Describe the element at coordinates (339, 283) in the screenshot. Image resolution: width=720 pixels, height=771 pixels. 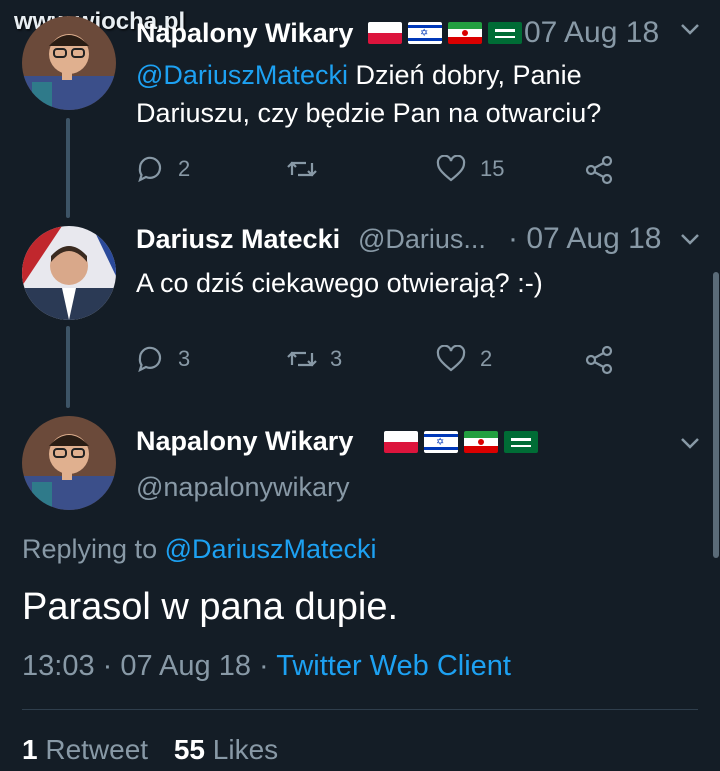
I see `tweet-text: A co dziś ciekawego otwierają? :-)` at that location.